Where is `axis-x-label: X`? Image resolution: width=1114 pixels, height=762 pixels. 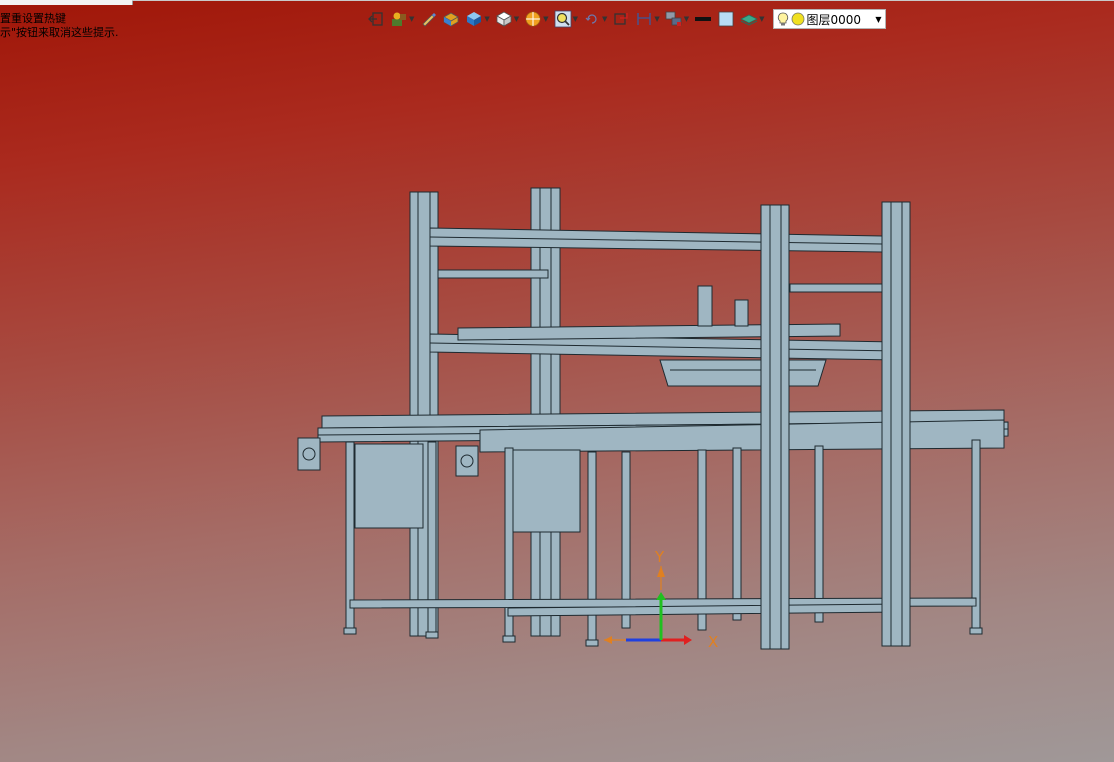
axis-x-label: X is located at coordinates (713, 642).